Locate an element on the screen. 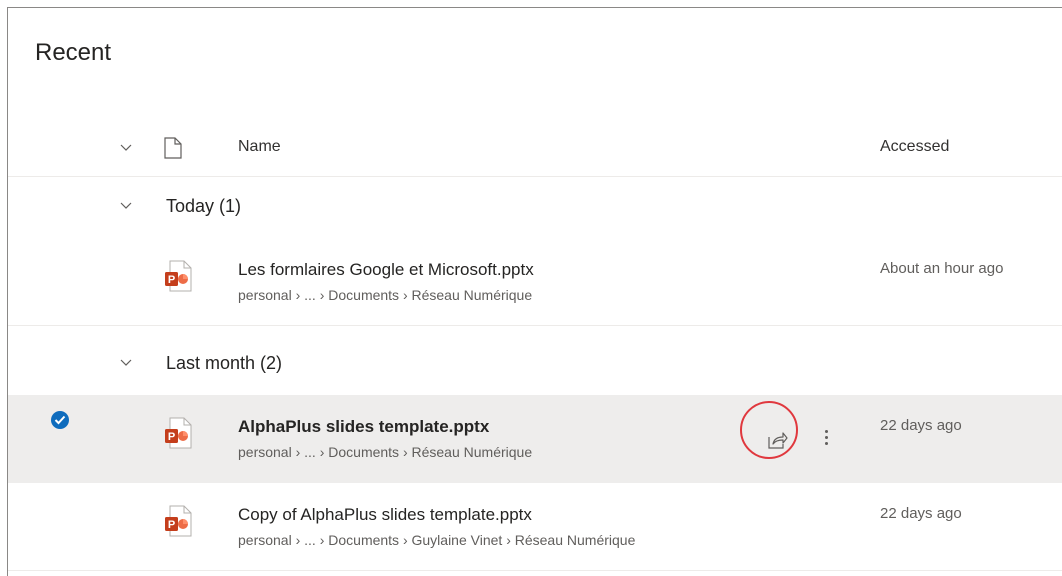 This screenshot has height=576, width=1062. group-header-today: Today (1) is located at coordinates (535, 206).